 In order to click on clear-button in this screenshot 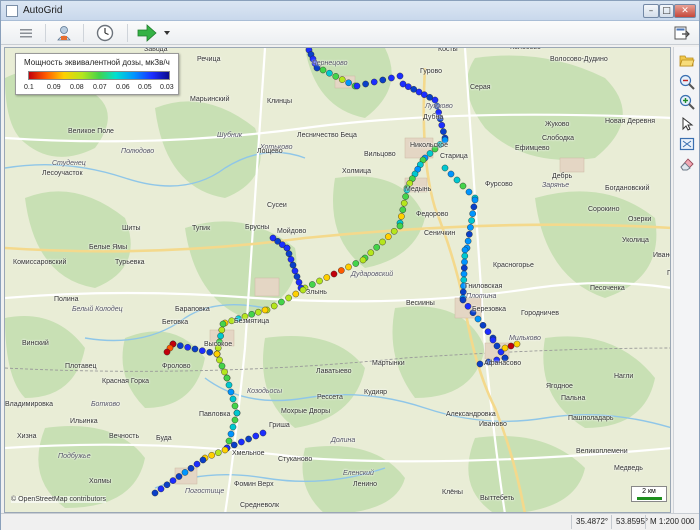, I will do `click(687, 164)`.